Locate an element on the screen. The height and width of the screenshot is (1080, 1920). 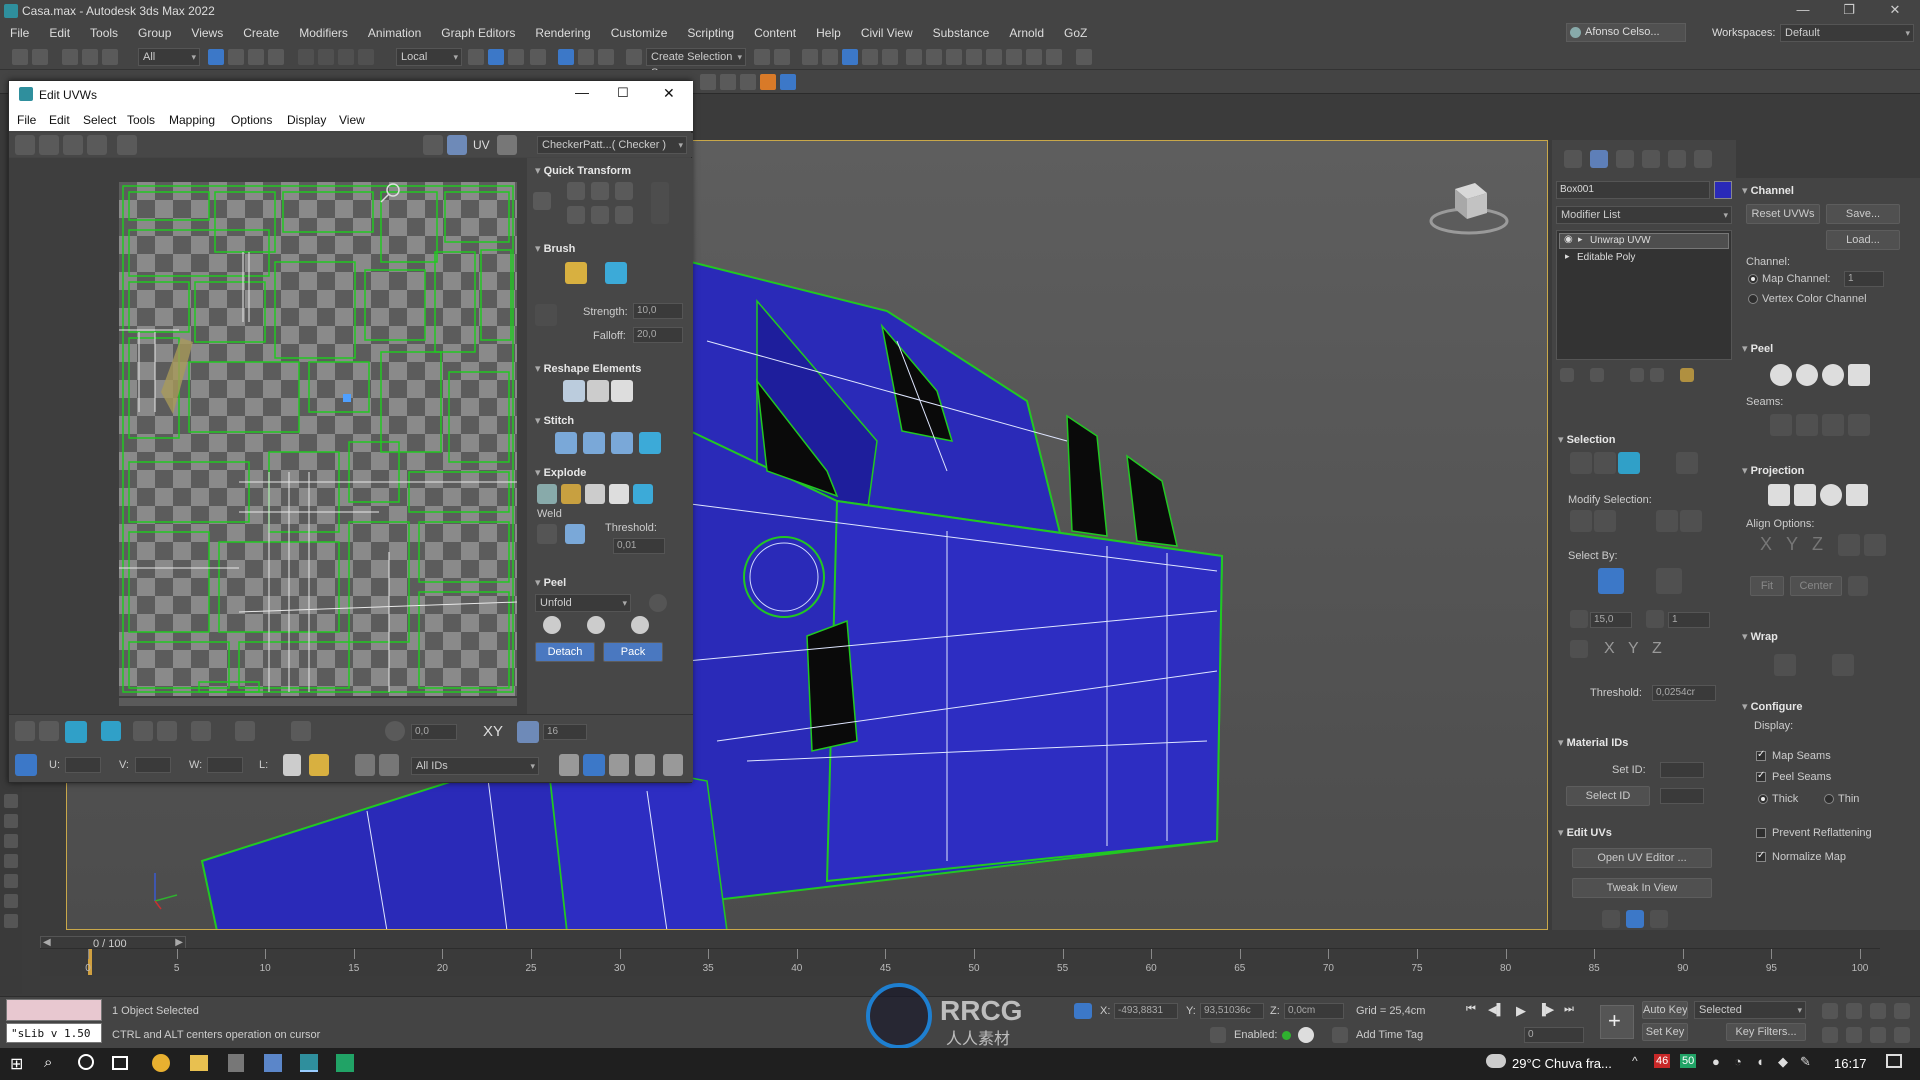
zoom-extents-all-icon is located at coordinates (1878, 1011).